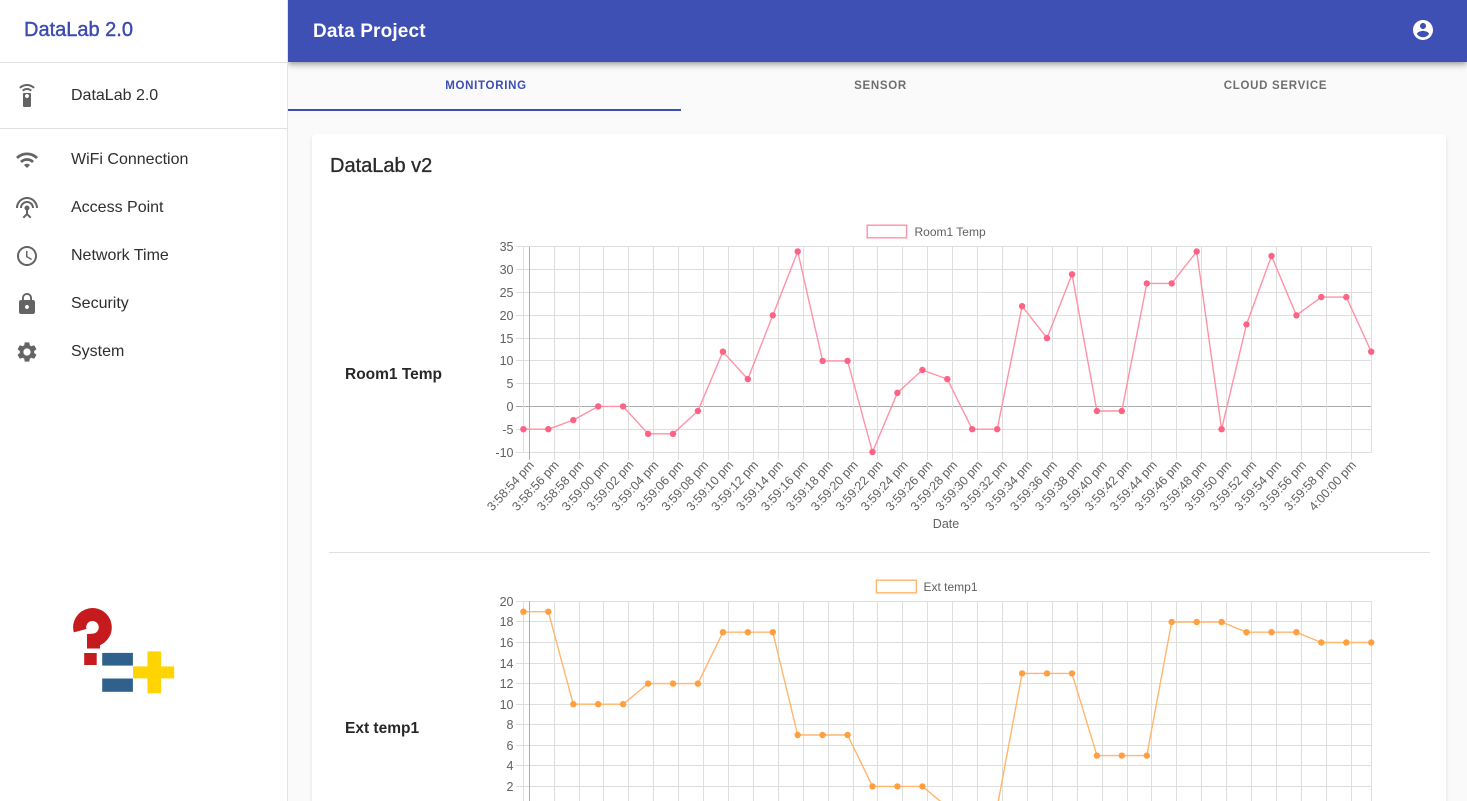 Image resolution: width=1467 pixels, height=801 pixels. I want to click on svg-text: 12, so click(507, 684).